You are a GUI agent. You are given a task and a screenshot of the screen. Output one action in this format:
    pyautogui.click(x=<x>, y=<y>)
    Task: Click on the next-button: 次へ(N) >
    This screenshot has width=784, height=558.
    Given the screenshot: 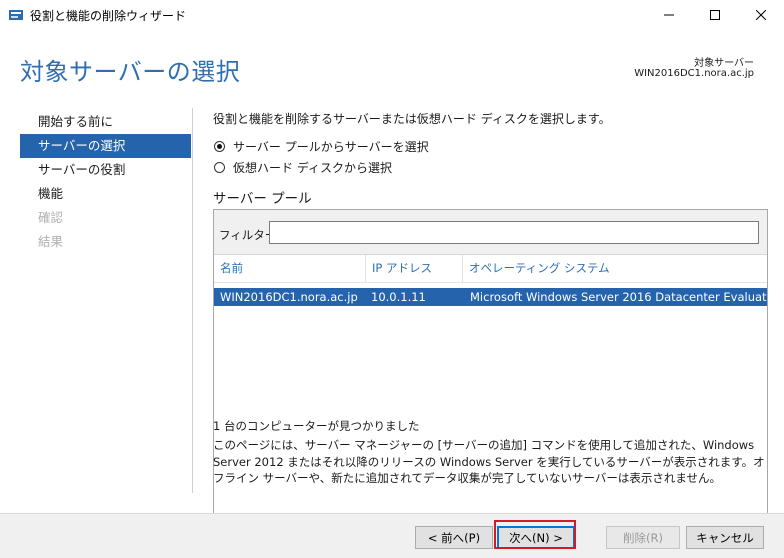 What is the action you would take?
    pyautogui.click(x=536, y=537)
    